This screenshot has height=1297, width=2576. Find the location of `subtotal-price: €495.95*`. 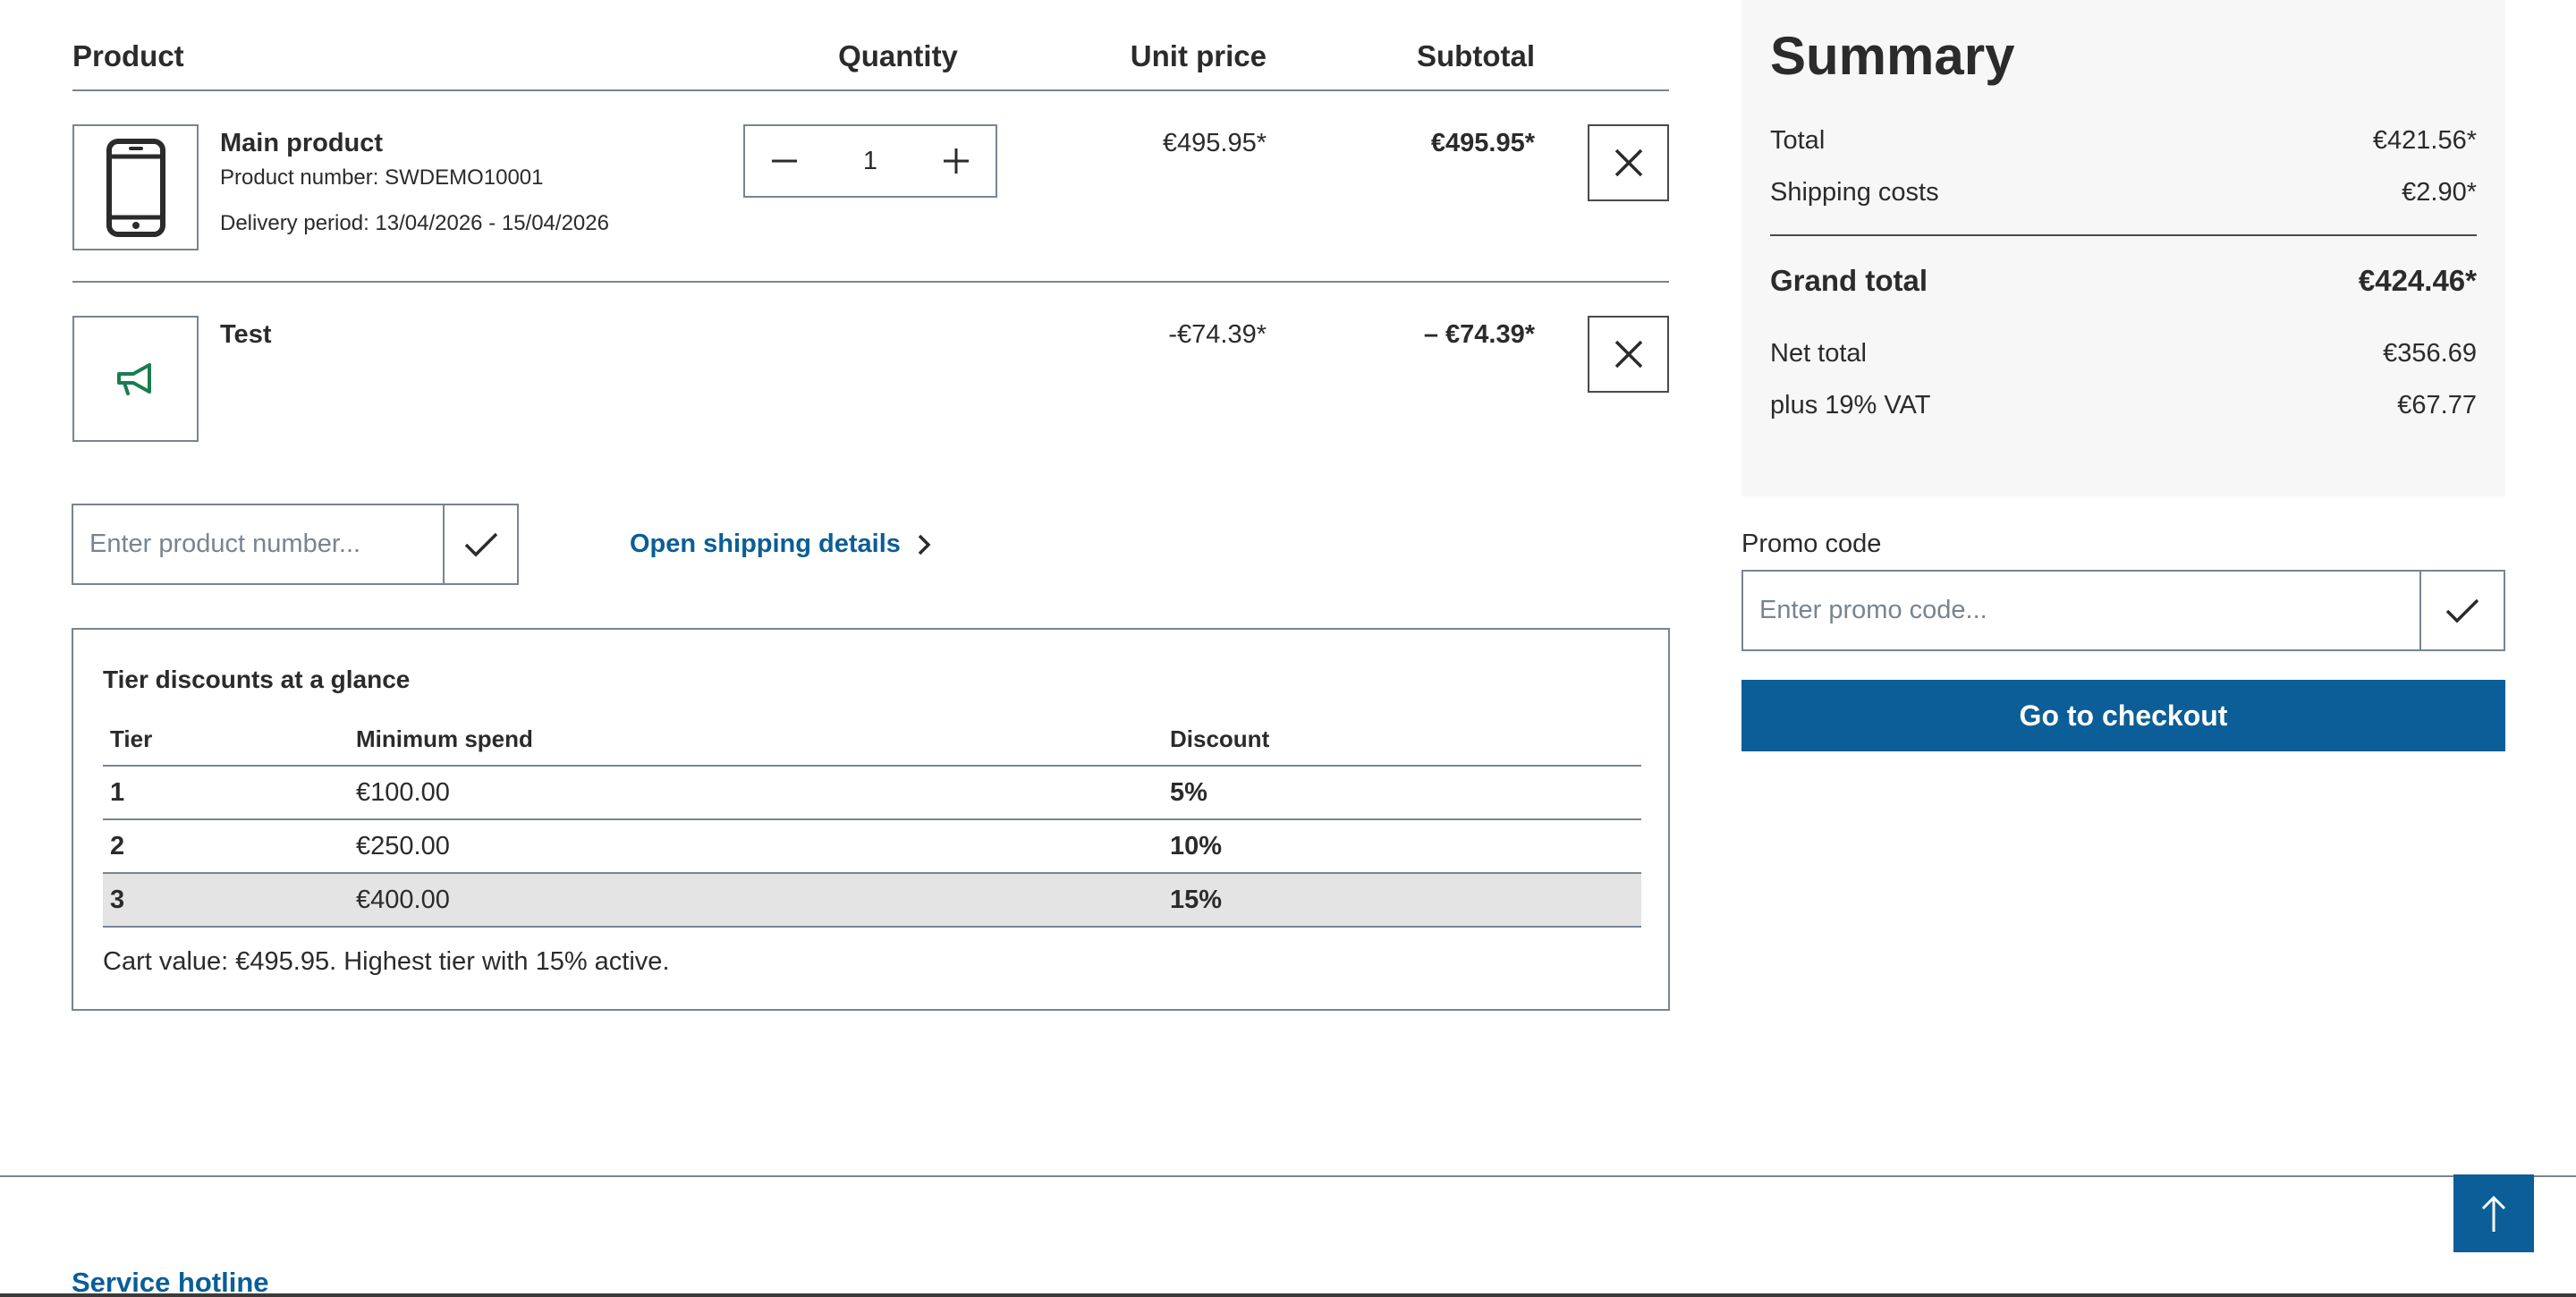

subtotal-price: €495.95* is located at coordinates (1482, 143).